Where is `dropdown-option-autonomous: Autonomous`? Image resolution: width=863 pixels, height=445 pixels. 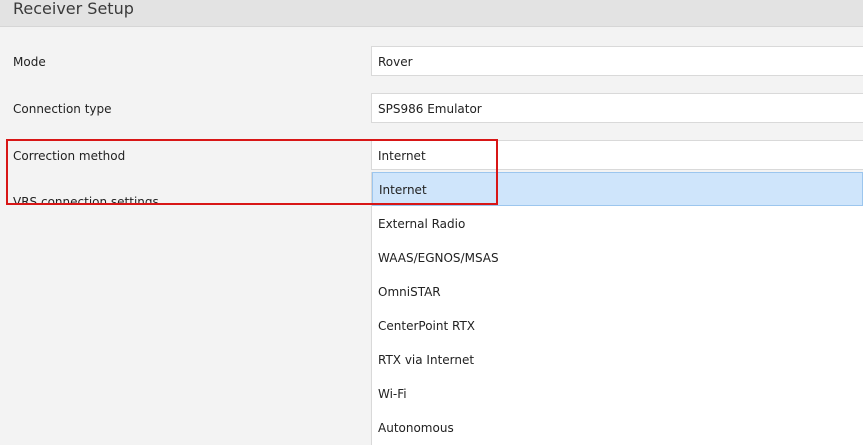
dropdown-option-autonomous: Autonomous is located at coordinates (617, 428).